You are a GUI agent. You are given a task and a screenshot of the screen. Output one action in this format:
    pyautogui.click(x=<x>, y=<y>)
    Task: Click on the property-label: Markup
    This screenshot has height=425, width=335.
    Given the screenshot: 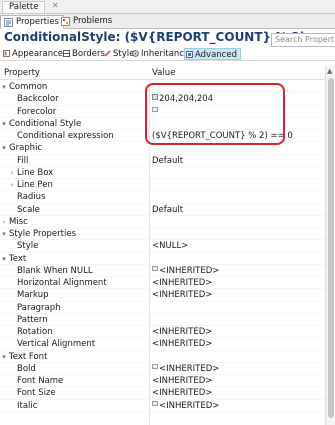 What is the action you would take?
    pyautogui.click(x=33, y=295)
    